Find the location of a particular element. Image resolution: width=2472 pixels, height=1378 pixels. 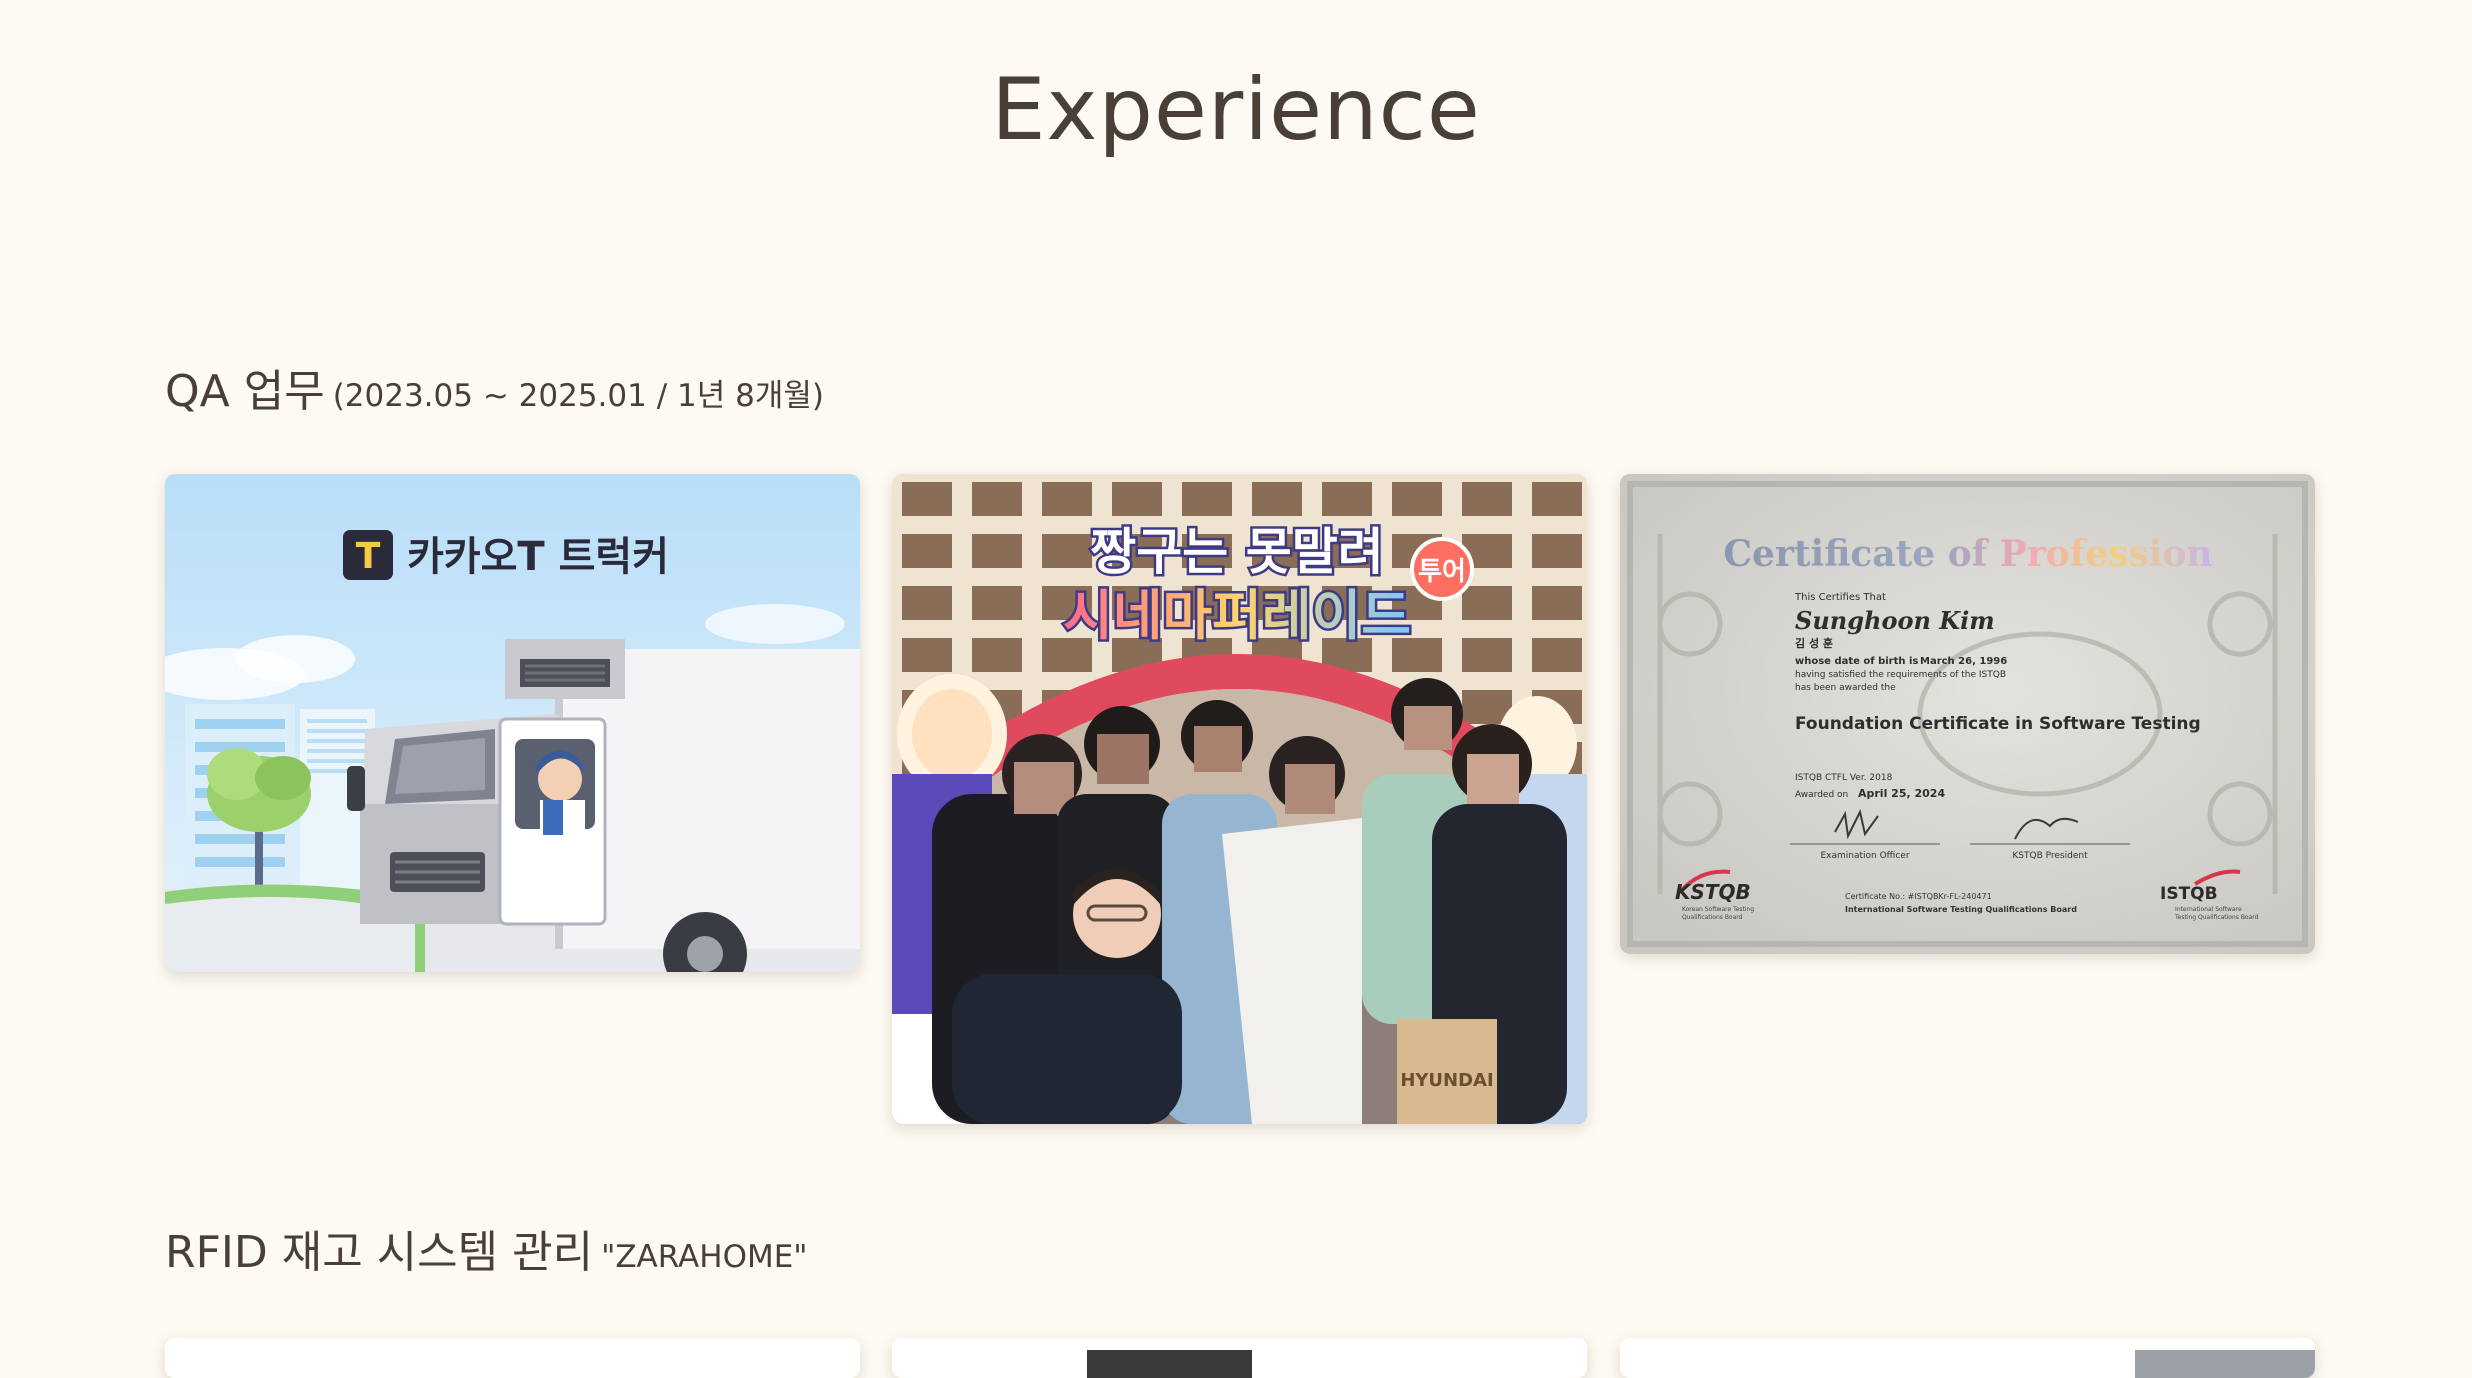

cert-awarded-date: April 25, 2024 is located at coordinates (1901, 793).